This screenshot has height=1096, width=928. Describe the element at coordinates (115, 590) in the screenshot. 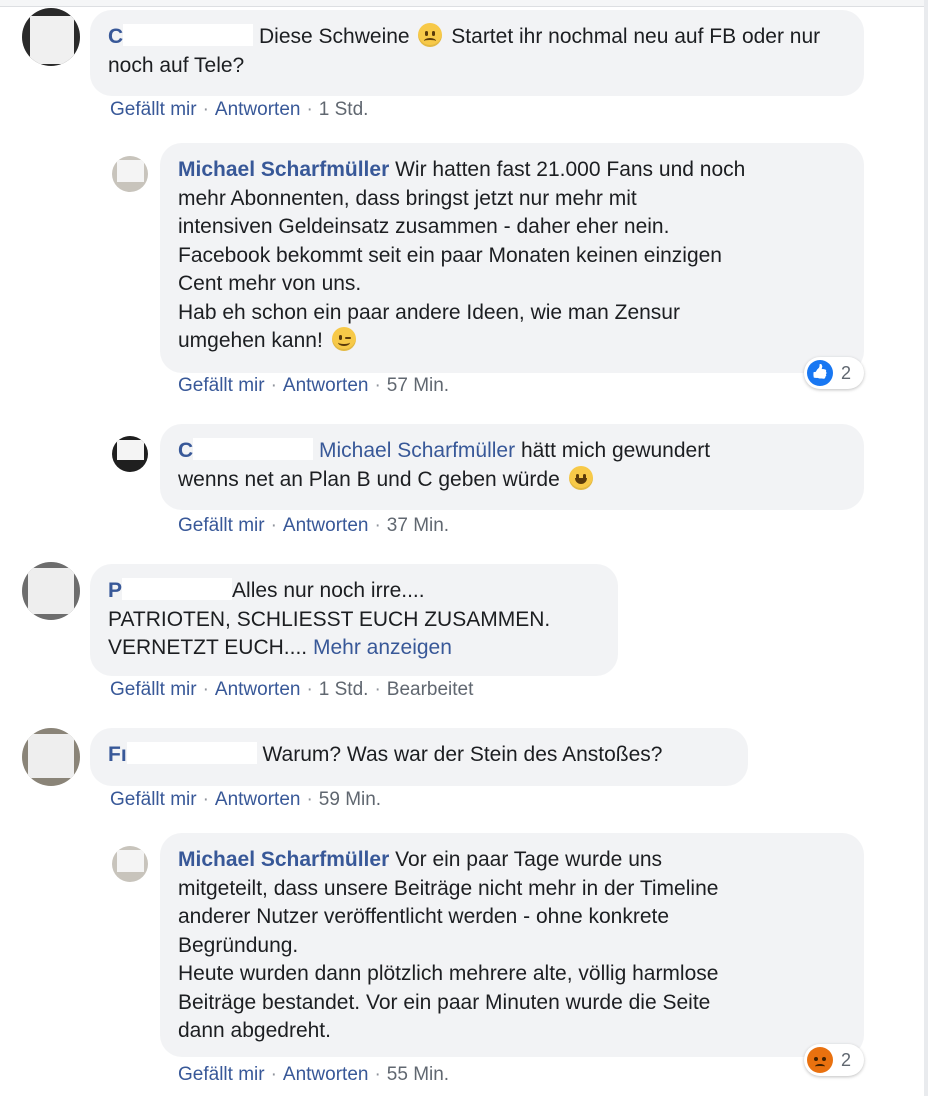

I see `comment-author: P` at that location.